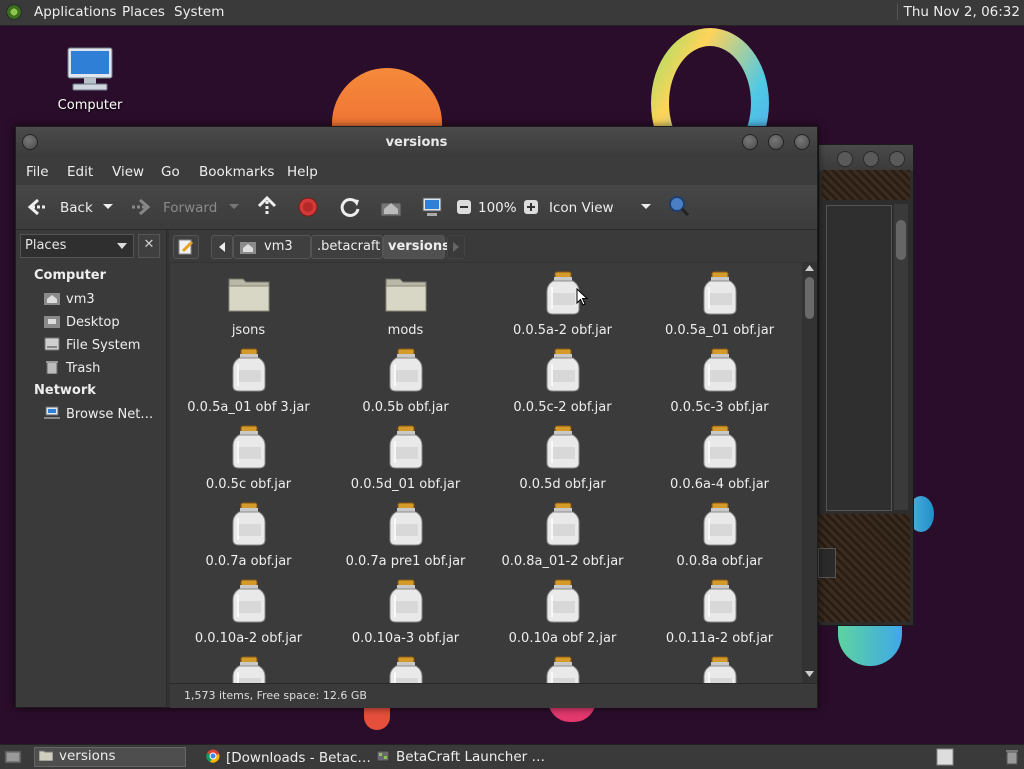 The height and width of the screenshot is (769, 1024). What do you see at coordinates (37, 207) in the screenshot?
I see `back-arrow-icon` at bounding box center [37, 207].